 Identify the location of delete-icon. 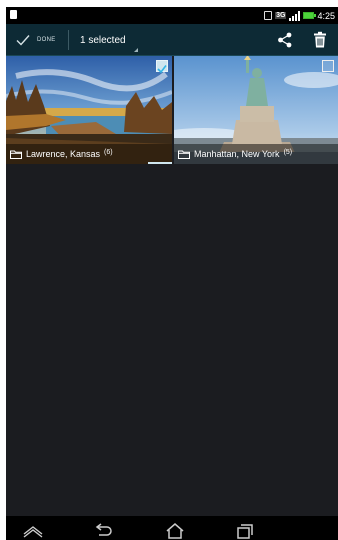
(320, 40).